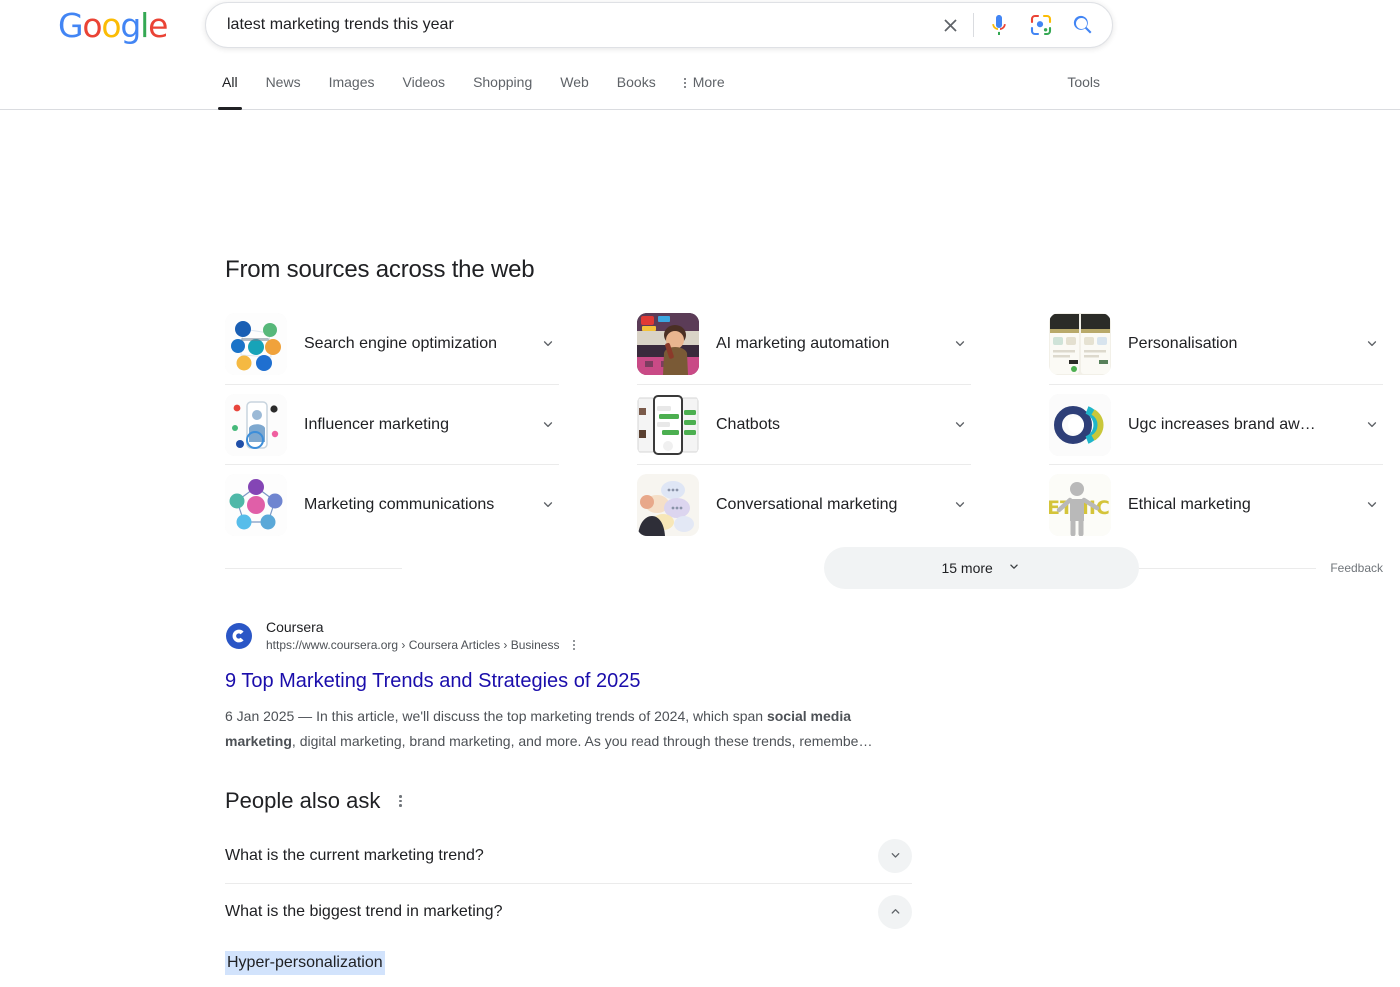 Image resolution: width=1400 pixels, height=987 pixels. Describe the element at coordinates (568, 911) in the screenshot. I see `paa-question-row: What is the biggest trend in marketing?` at that location.